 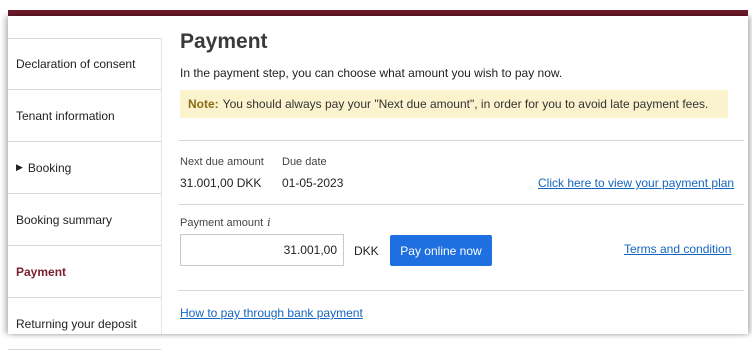 What do you see at coordinates (203, 104) in the screenshot?
I see `note-label: Note:` at bounding box center [203, 104].